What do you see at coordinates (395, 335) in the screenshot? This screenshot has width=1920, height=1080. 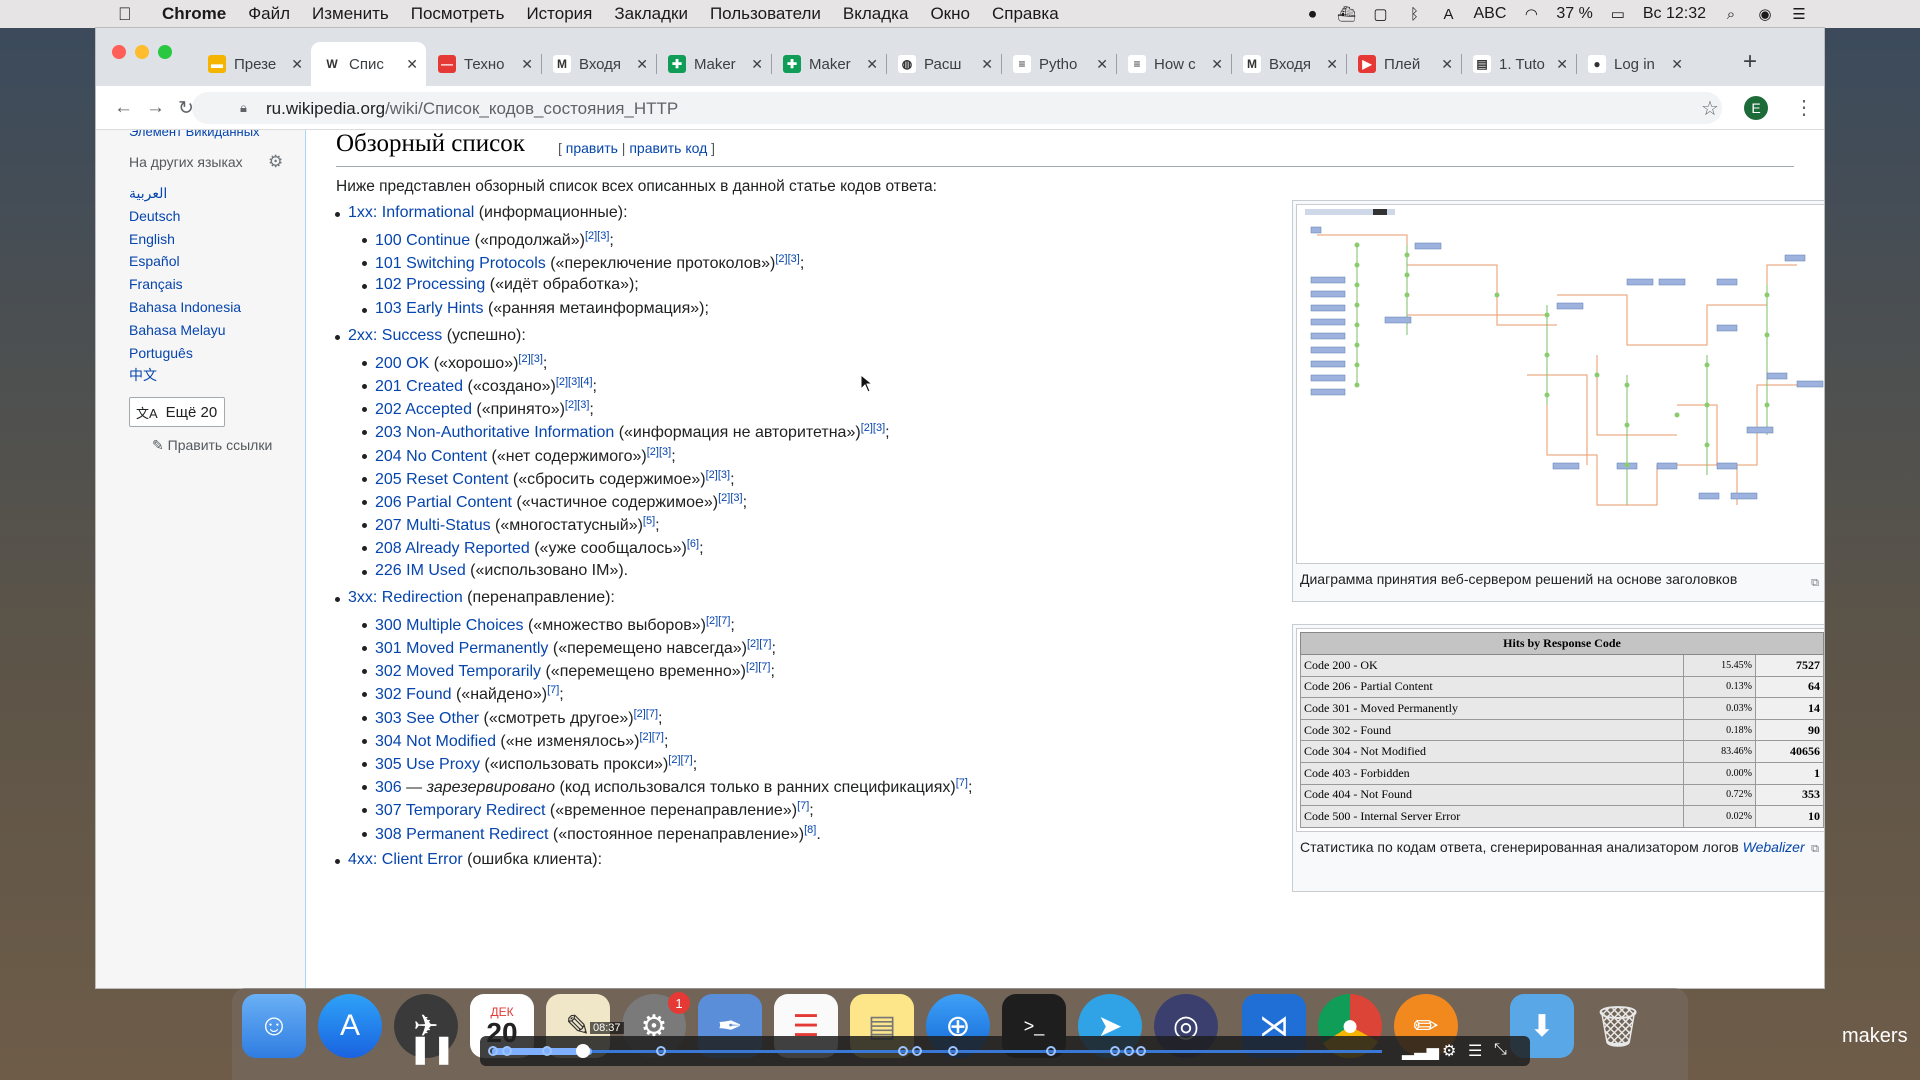 I see `status-group-link: 2xx: Success` at bounding box center [395, 335].